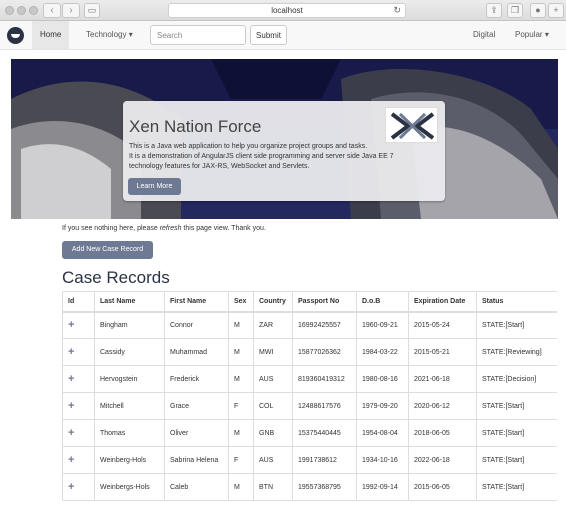 The width and height of the screenshot is (566, 521). What do you see at coordinates (195, 126) in the screenshot?
I see `hero-title: Xen Nation Force` at bounding box center [195, 126].